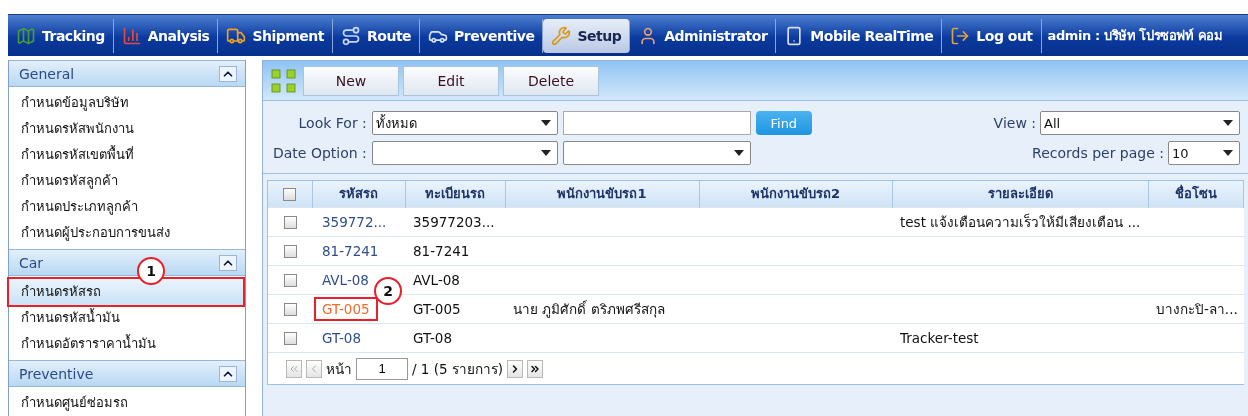  I want to click on map-icon, so click(26, 35).